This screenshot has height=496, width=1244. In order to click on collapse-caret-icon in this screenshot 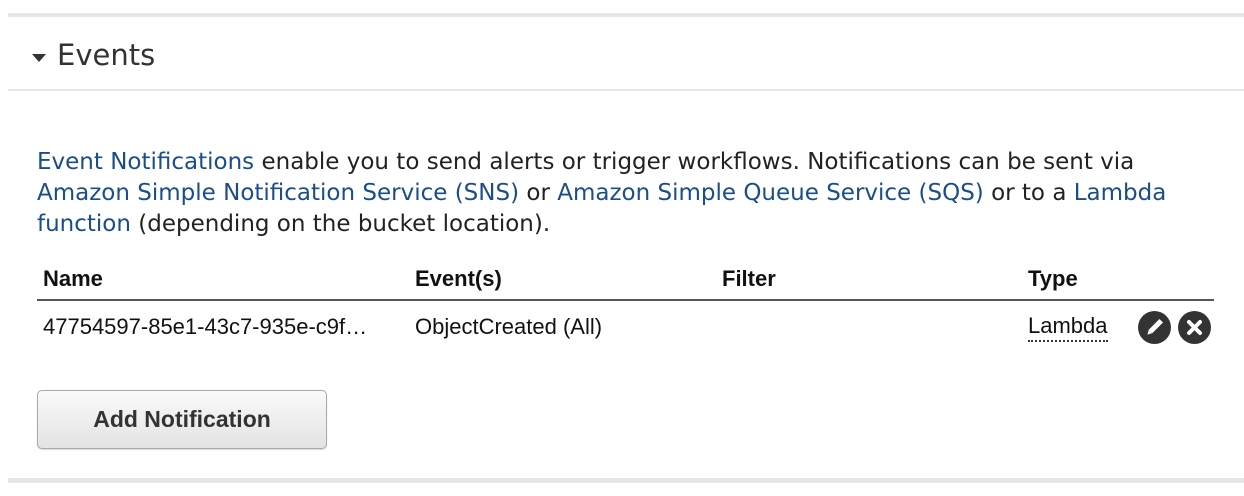, I will do `click(39, 58)`.